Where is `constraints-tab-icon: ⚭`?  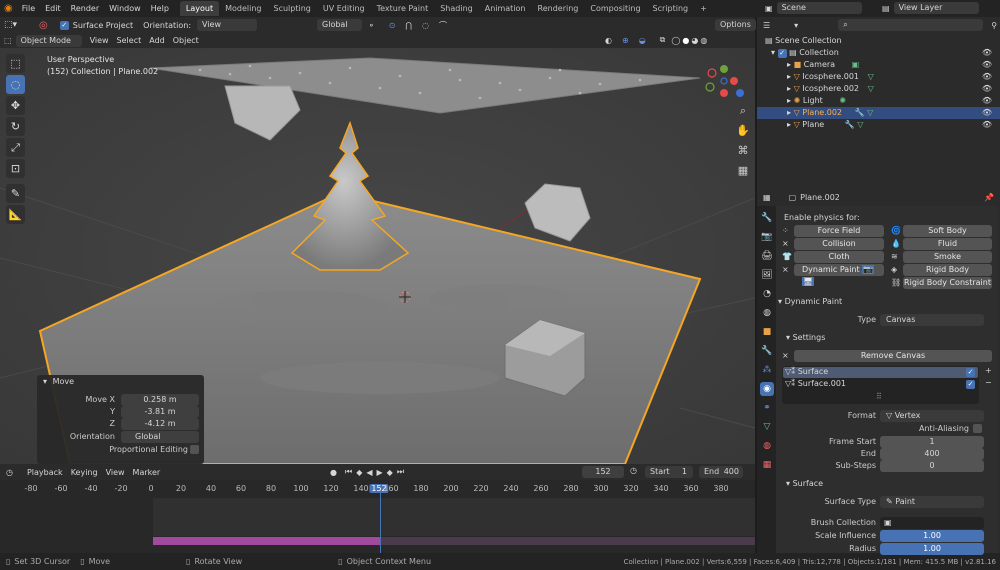
constraints-tab-icon: ⚭ is located at coordinates (767, 408).